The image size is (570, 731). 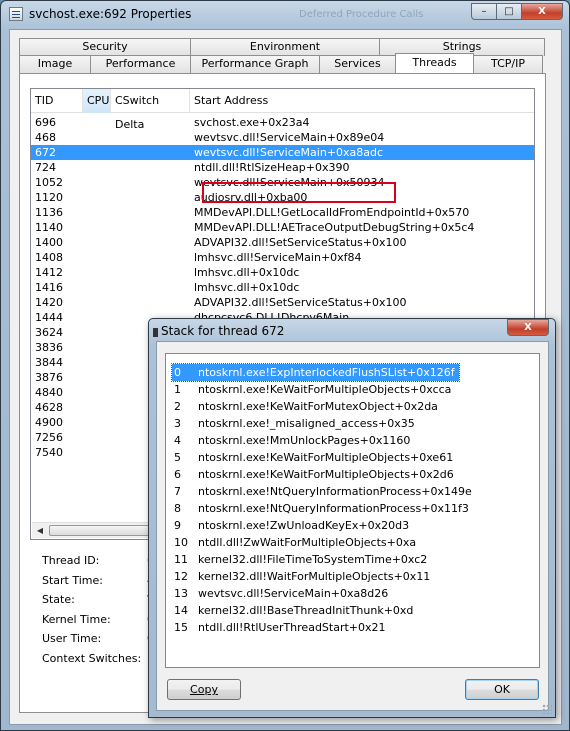 I want to click on scroll-left-arrow-icon: ◀, so click(x=40, y=530).